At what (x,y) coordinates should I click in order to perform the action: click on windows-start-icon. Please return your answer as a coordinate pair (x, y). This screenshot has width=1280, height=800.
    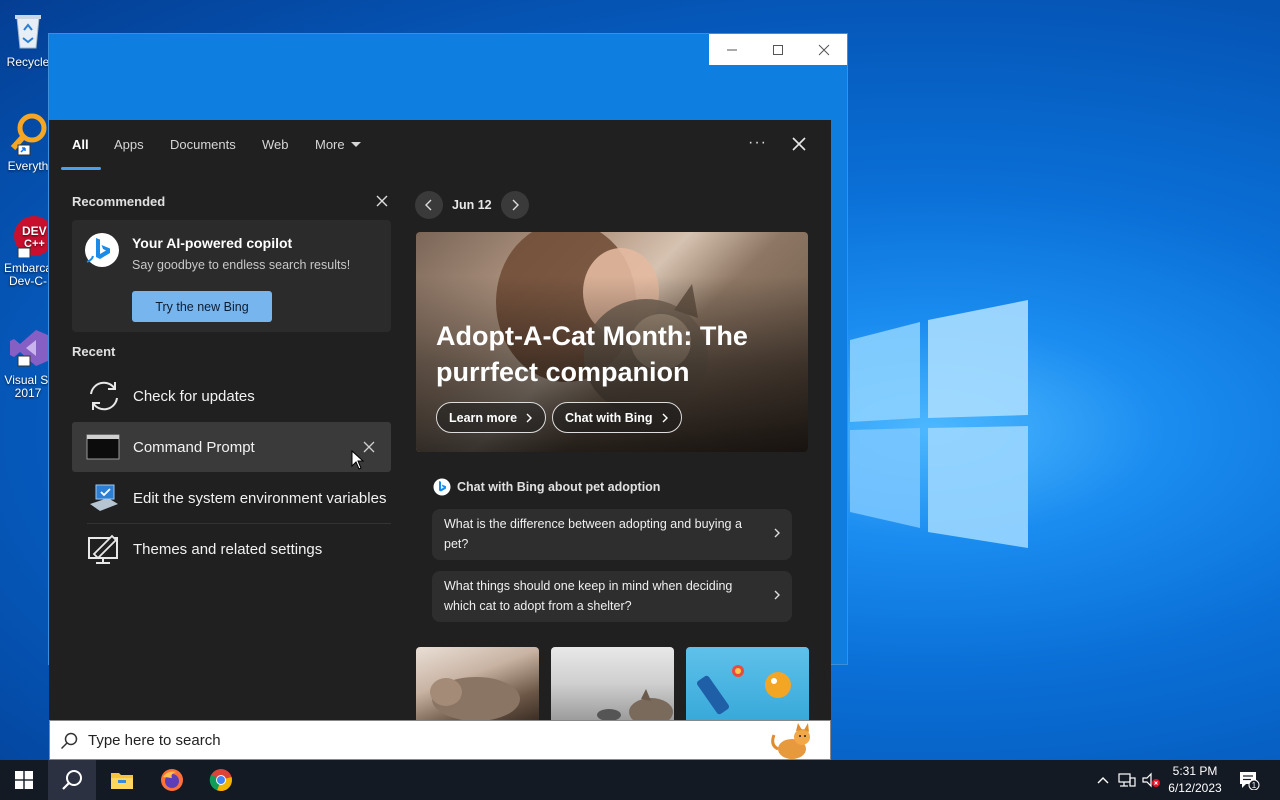
    Looking at the image, I should click on (24, 780).